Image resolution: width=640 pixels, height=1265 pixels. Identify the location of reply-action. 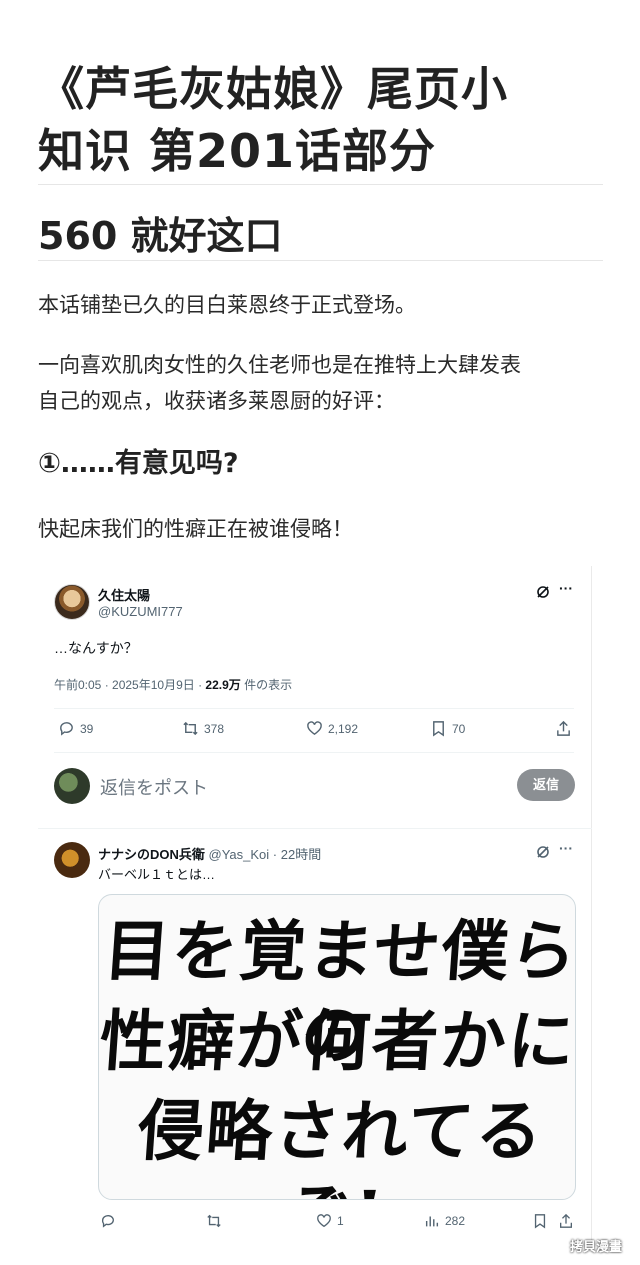
(108, 1221).